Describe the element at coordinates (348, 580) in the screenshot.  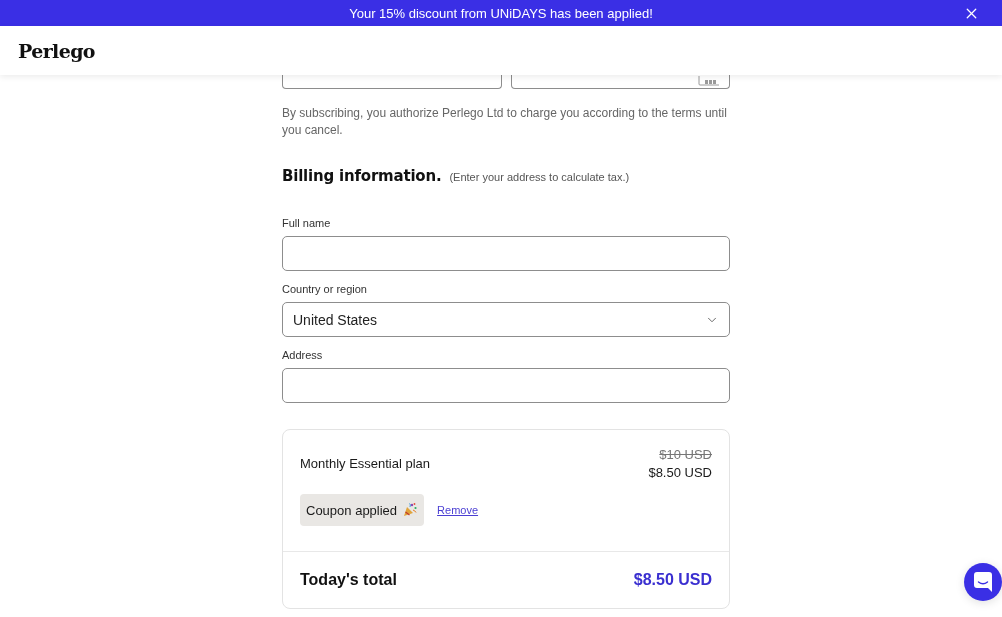
I see `total-label: Today's total` at that location.